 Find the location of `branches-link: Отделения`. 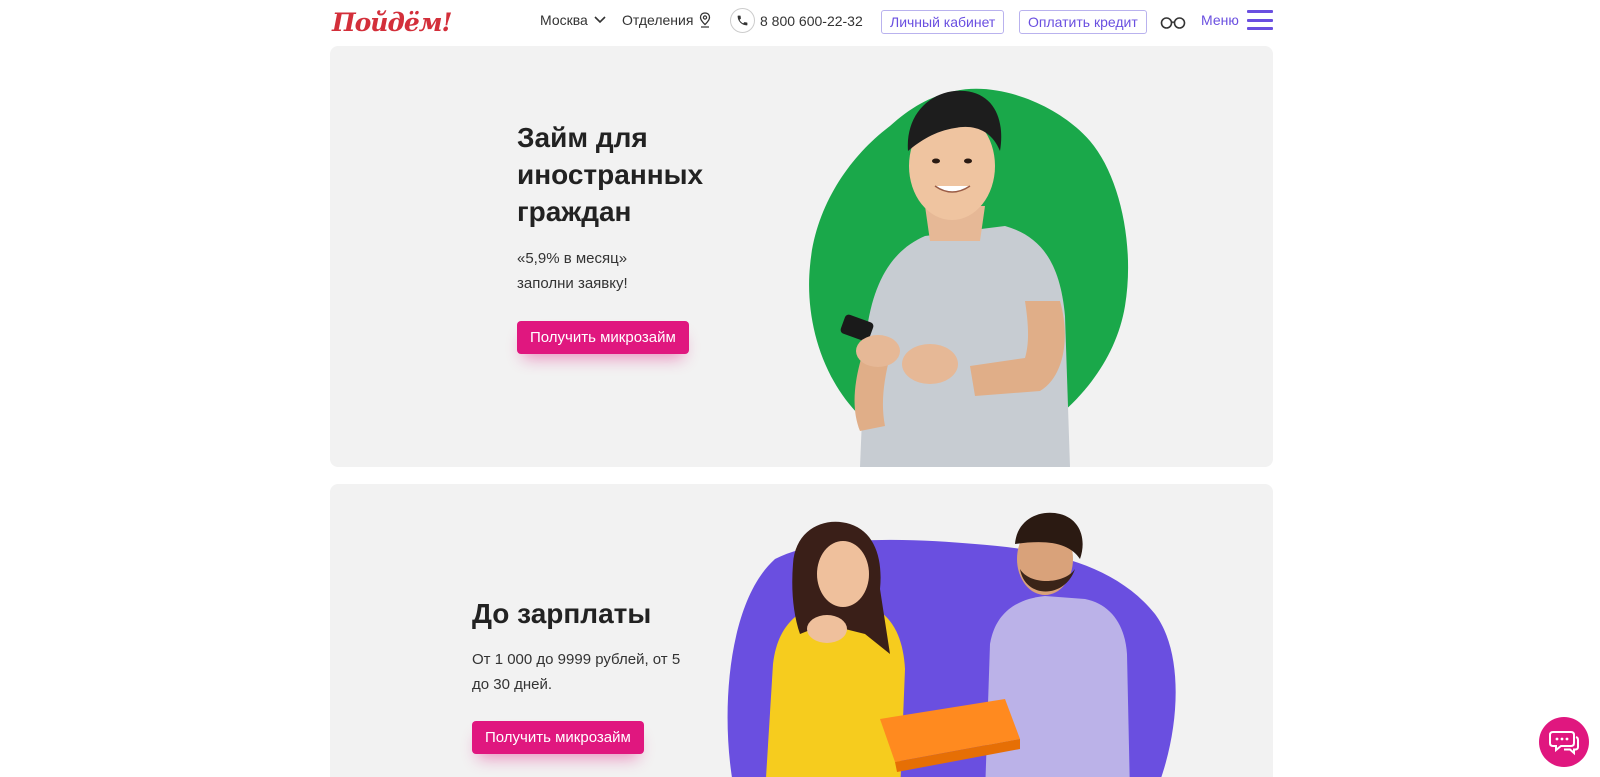

branches-link: Отделения is located at coordinates (666, 20).